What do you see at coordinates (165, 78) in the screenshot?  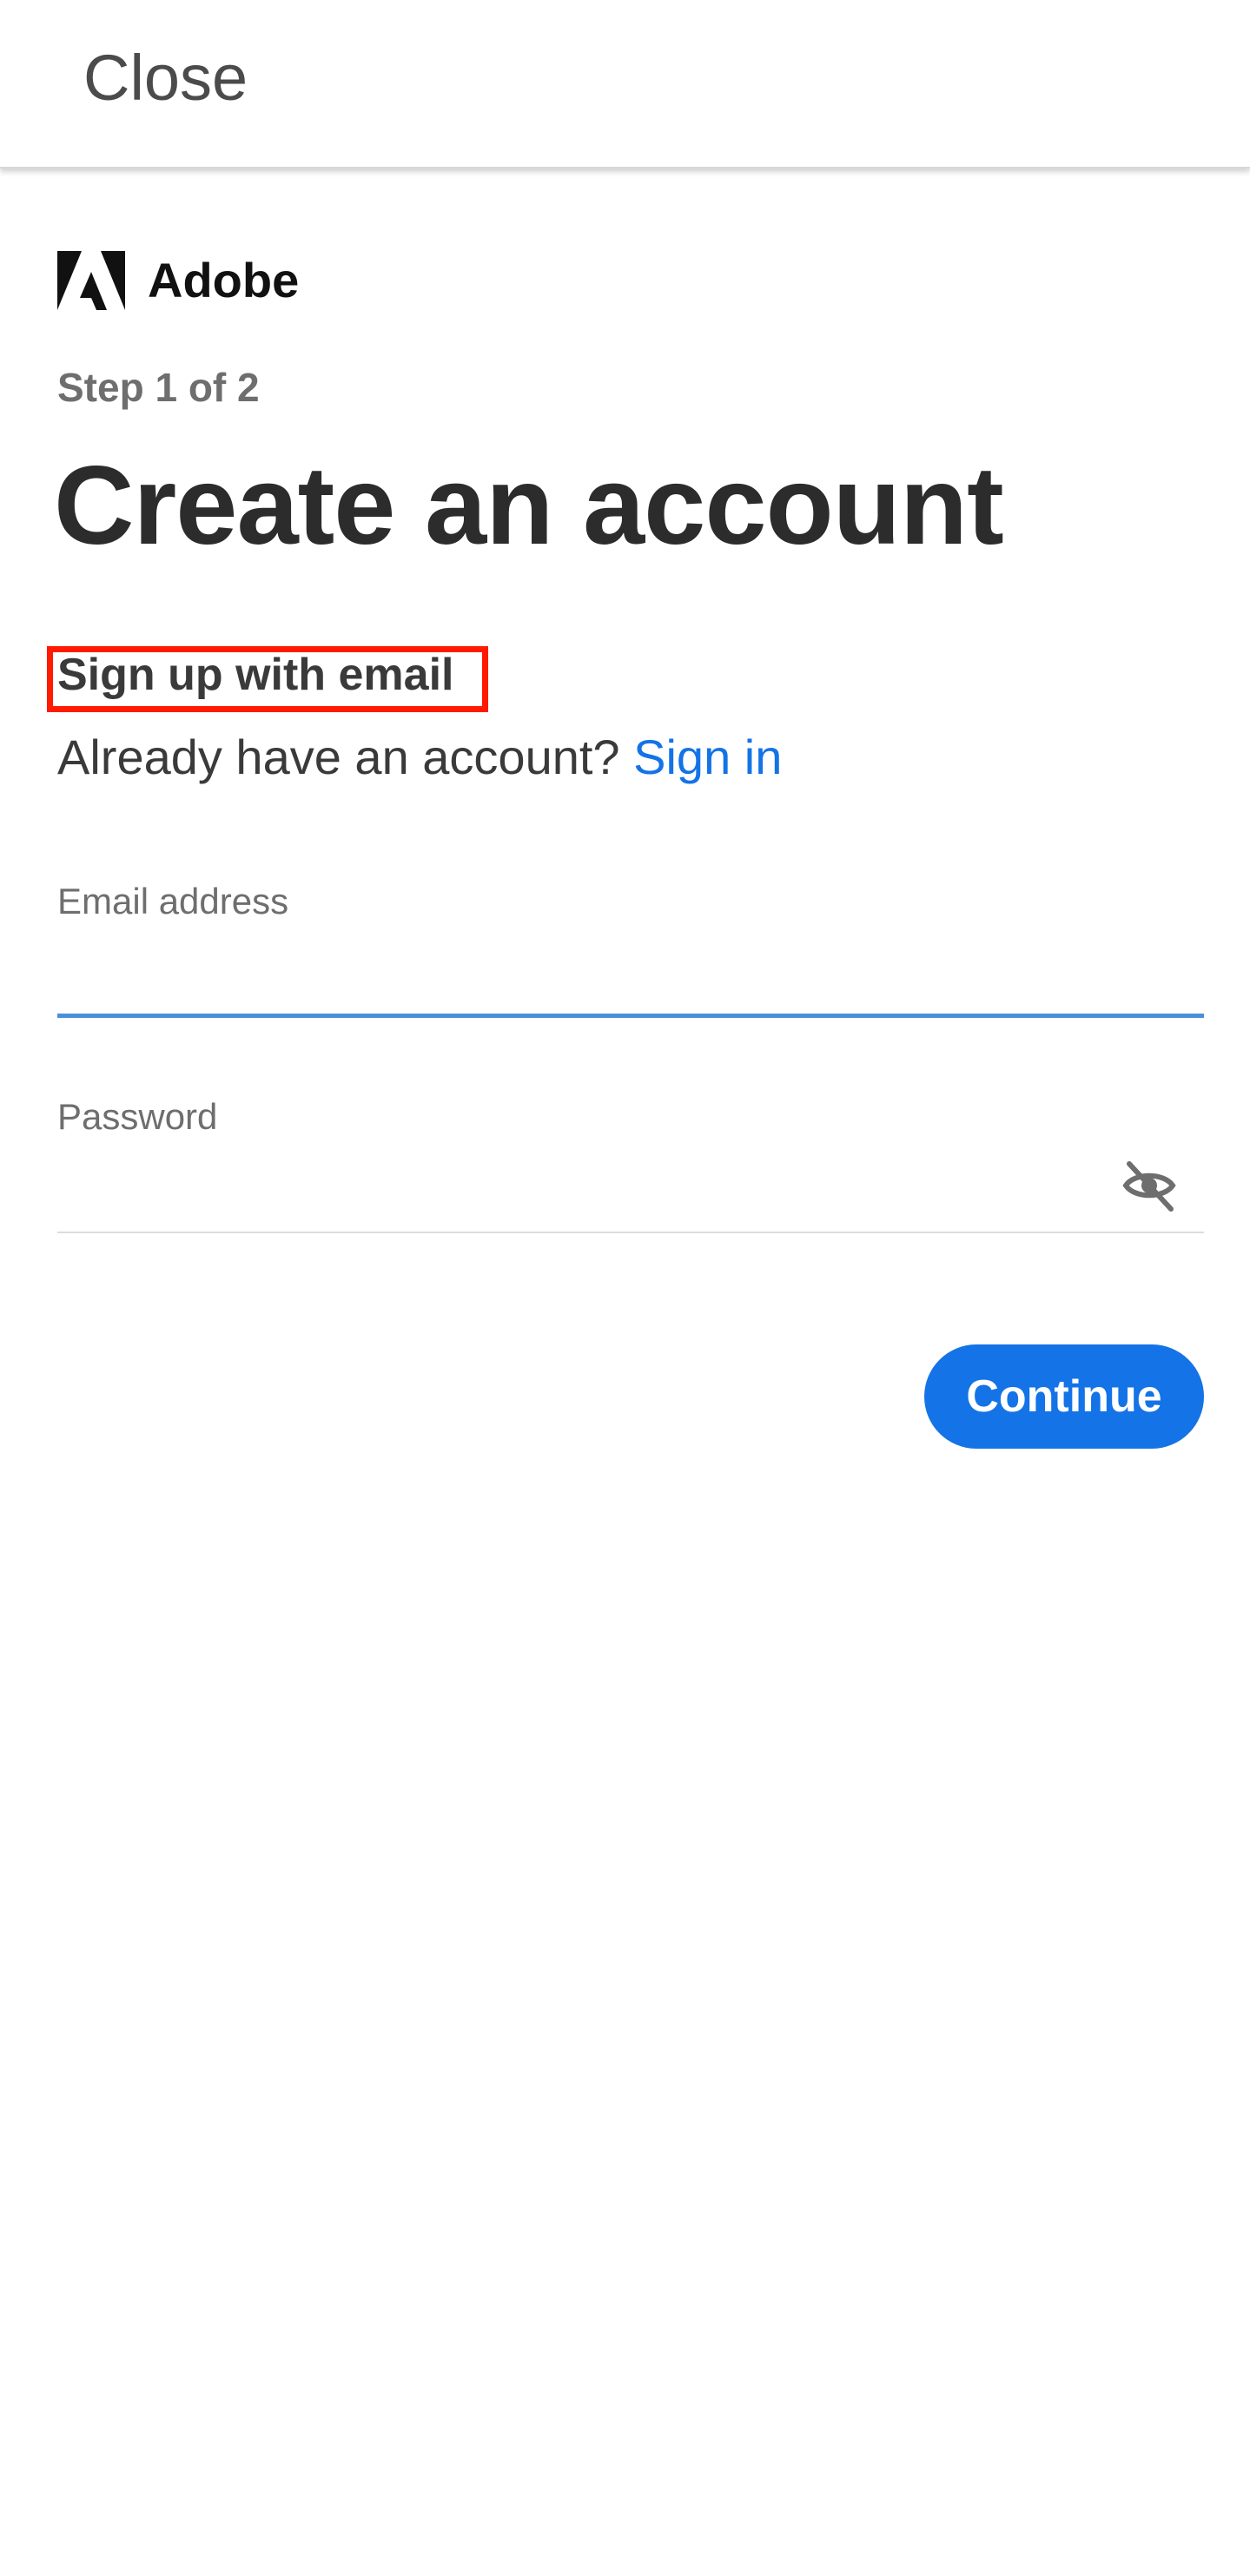 I see `close-button: Close` at bounding box center [165, 78].